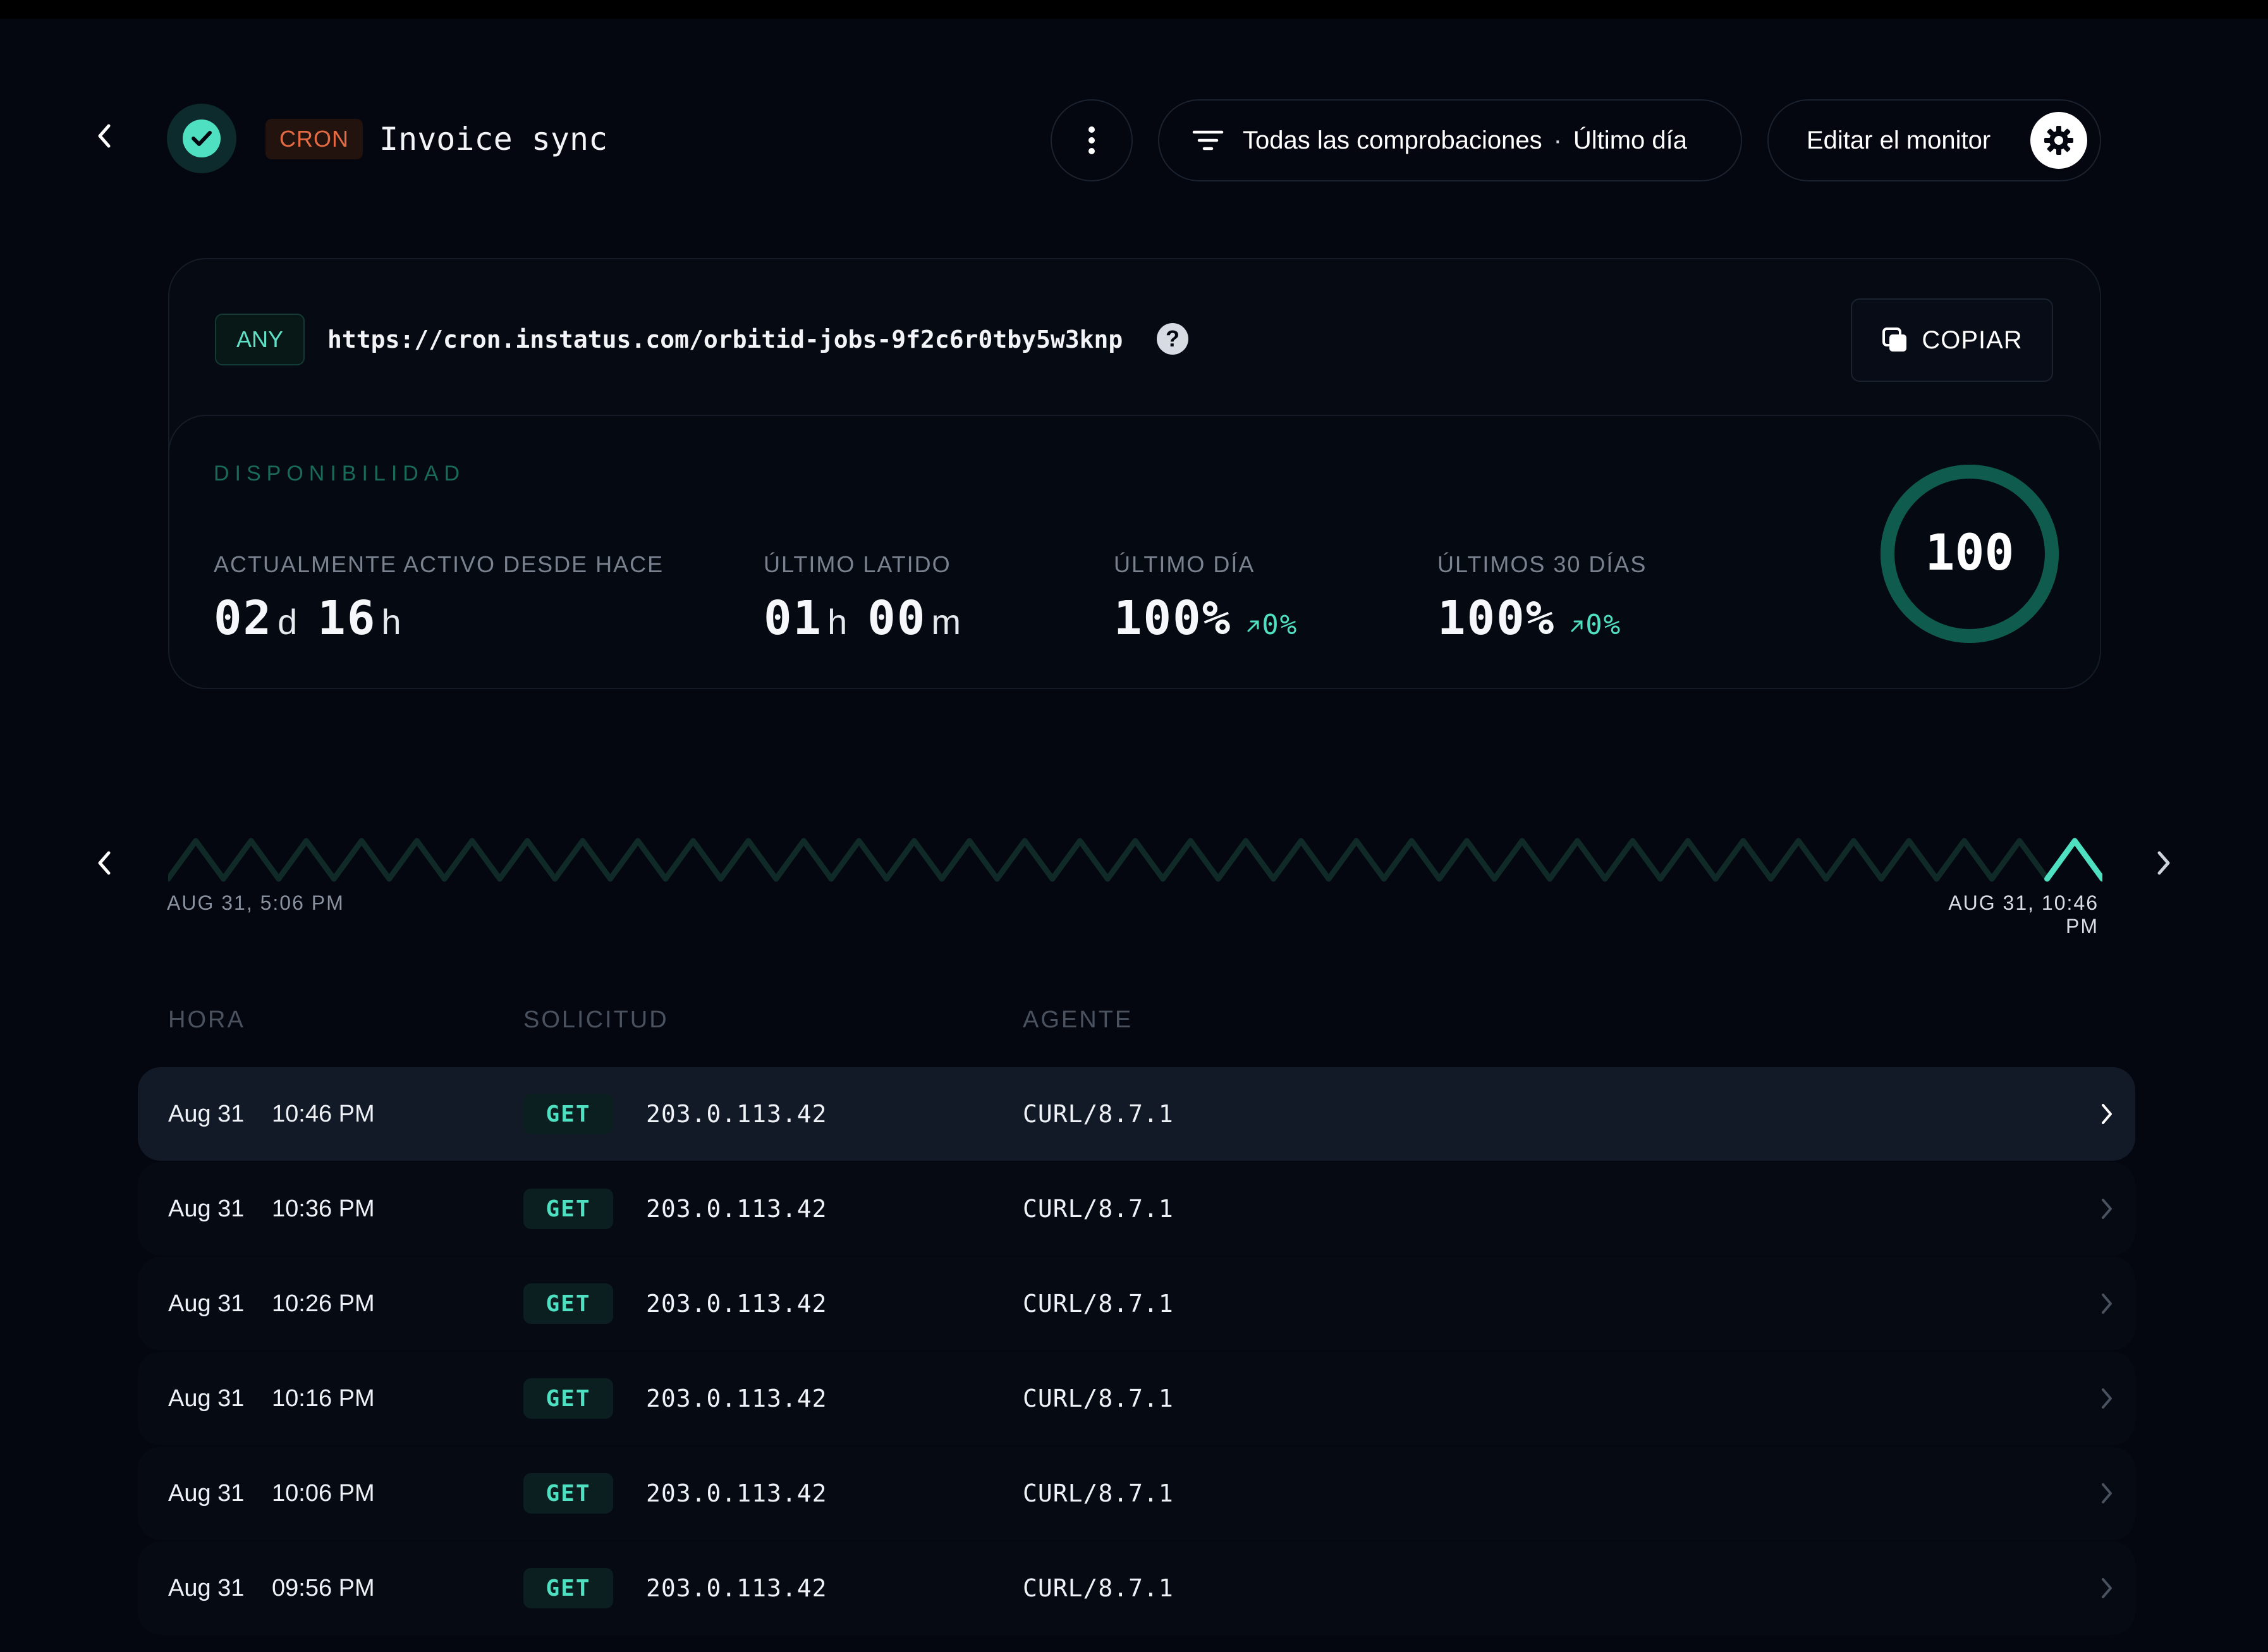 The width and height of the screenshot is (2268, 1652). I want to click on heartbeat-timeline, so click(1135, 860).